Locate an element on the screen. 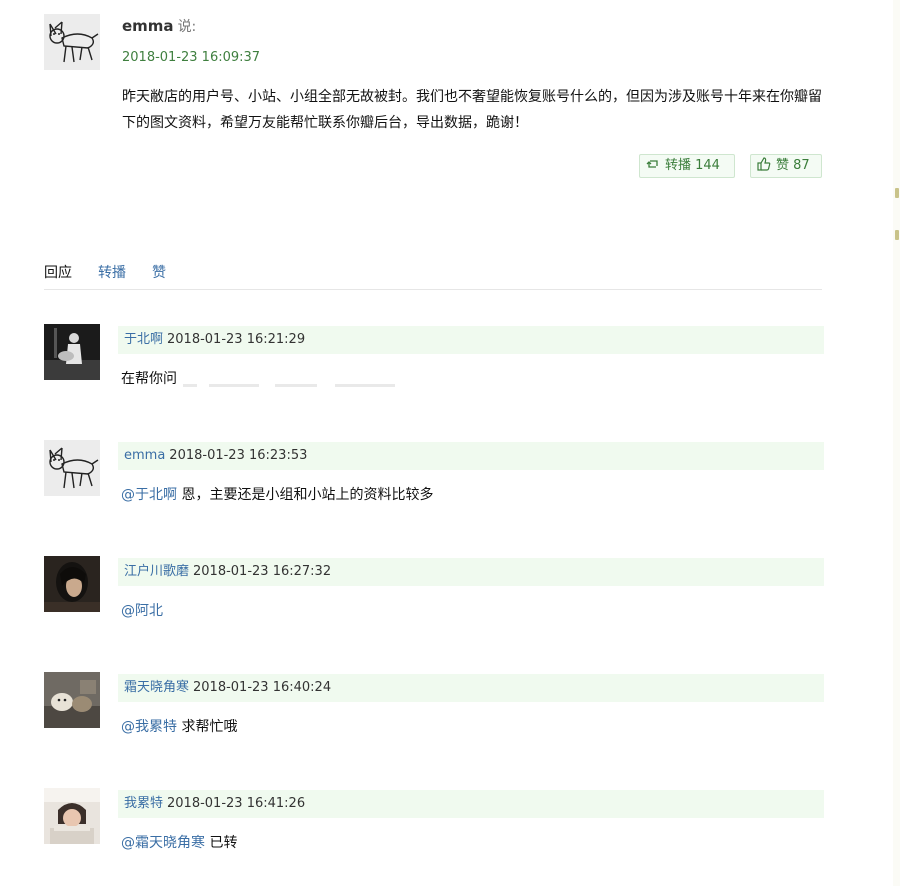  say-label: 说: is located at coordinates (187, 27).